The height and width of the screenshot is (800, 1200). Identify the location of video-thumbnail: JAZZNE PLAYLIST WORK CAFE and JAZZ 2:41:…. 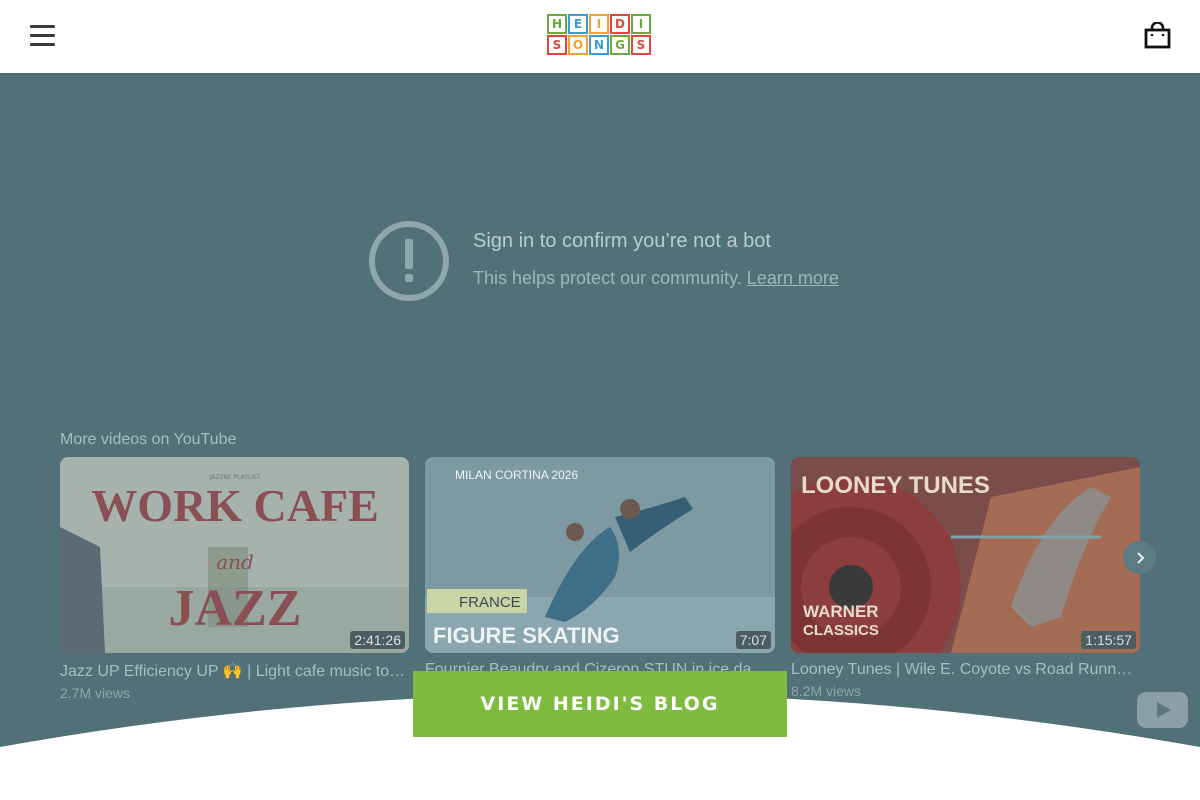
(234, 555).